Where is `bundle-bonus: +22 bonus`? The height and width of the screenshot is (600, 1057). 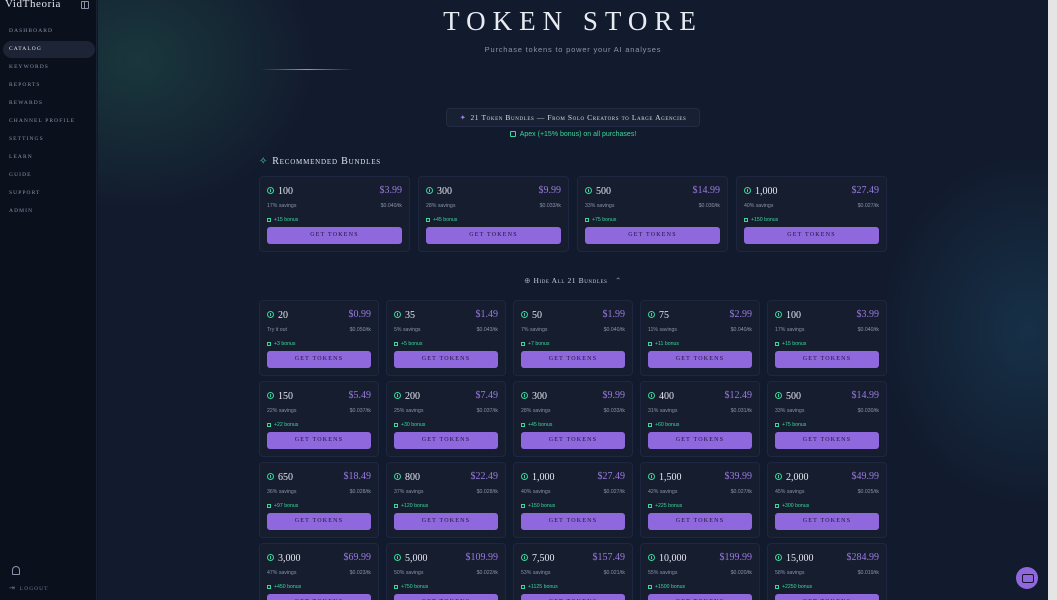 bundle-bonus: +22 bonus is located at coordinates (282, 425).